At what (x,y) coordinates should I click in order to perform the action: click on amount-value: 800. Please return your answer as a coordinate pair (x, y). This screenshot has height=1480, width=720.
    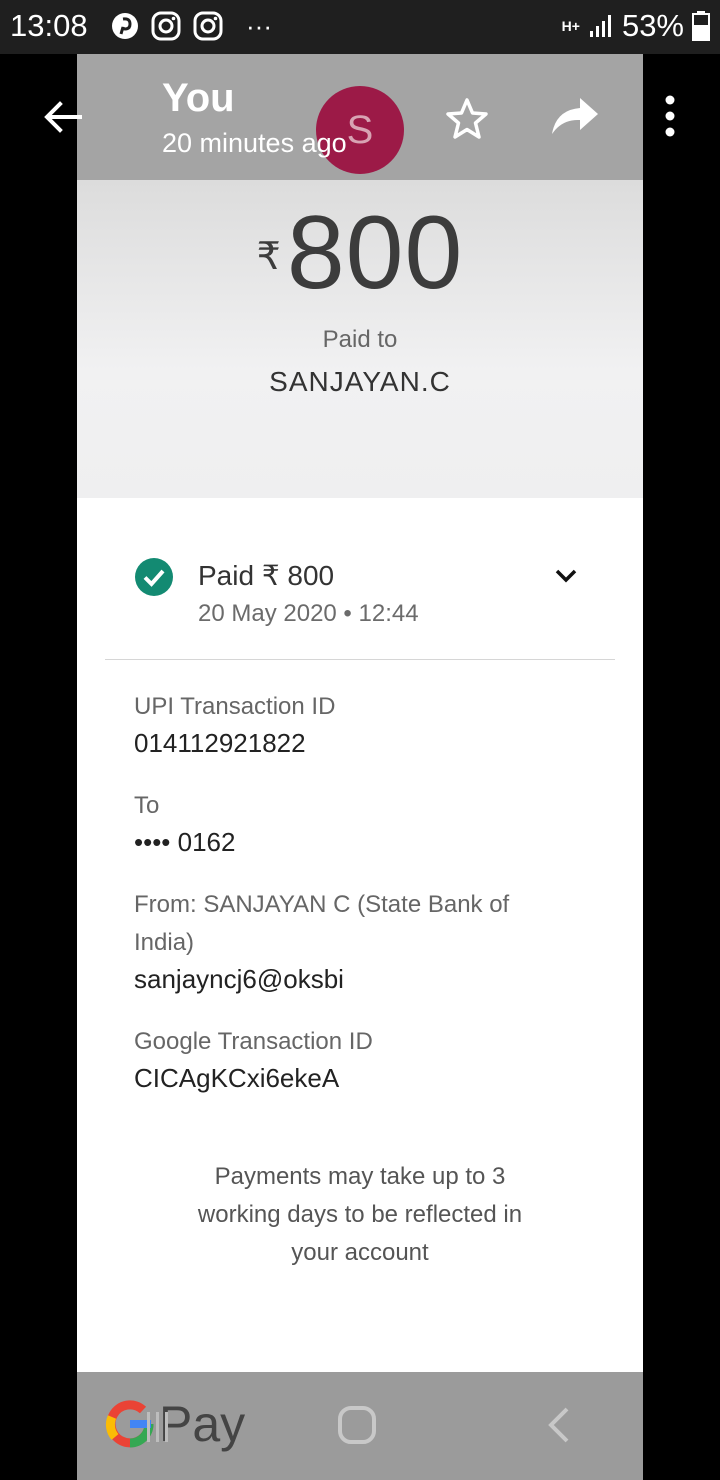
    Looking at the image, I should click on (375, 253).